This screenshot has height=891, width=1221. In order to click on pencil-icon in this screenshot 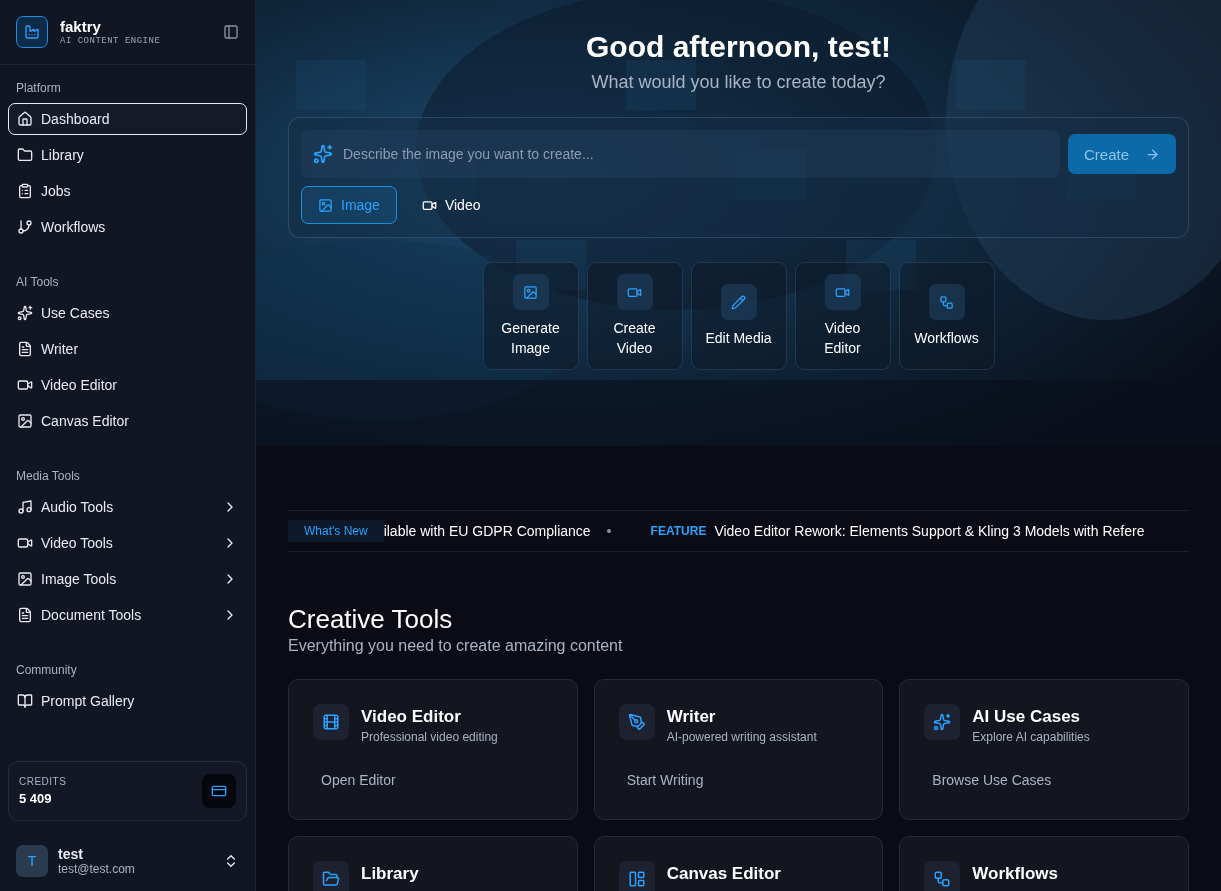, I will do `click(738, 302)`.